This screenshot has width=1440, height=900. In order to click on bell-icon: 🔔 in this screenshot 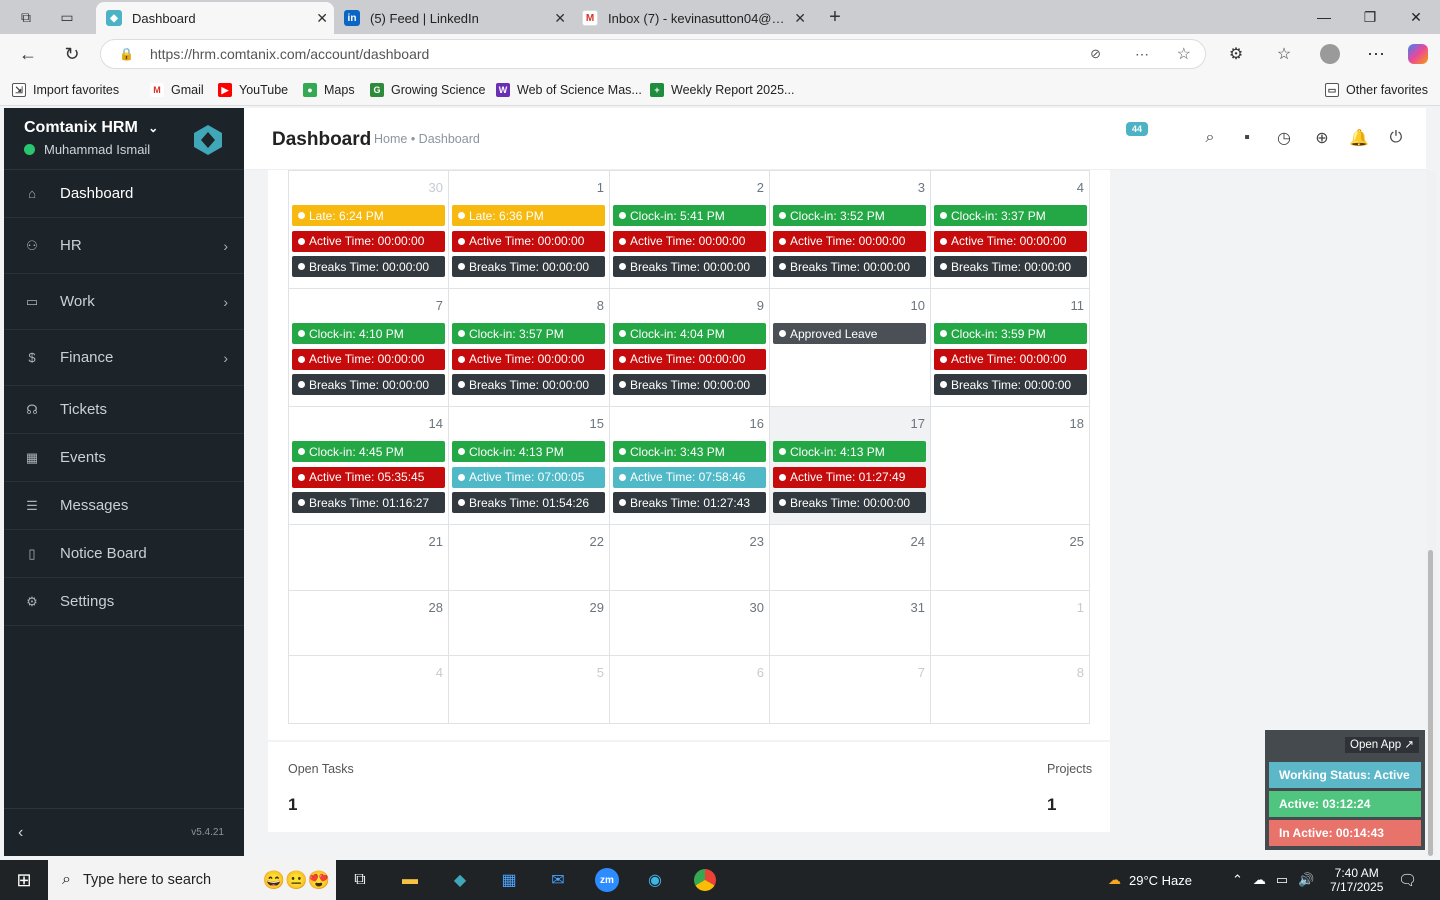, I will do `click(1359, 138)`.